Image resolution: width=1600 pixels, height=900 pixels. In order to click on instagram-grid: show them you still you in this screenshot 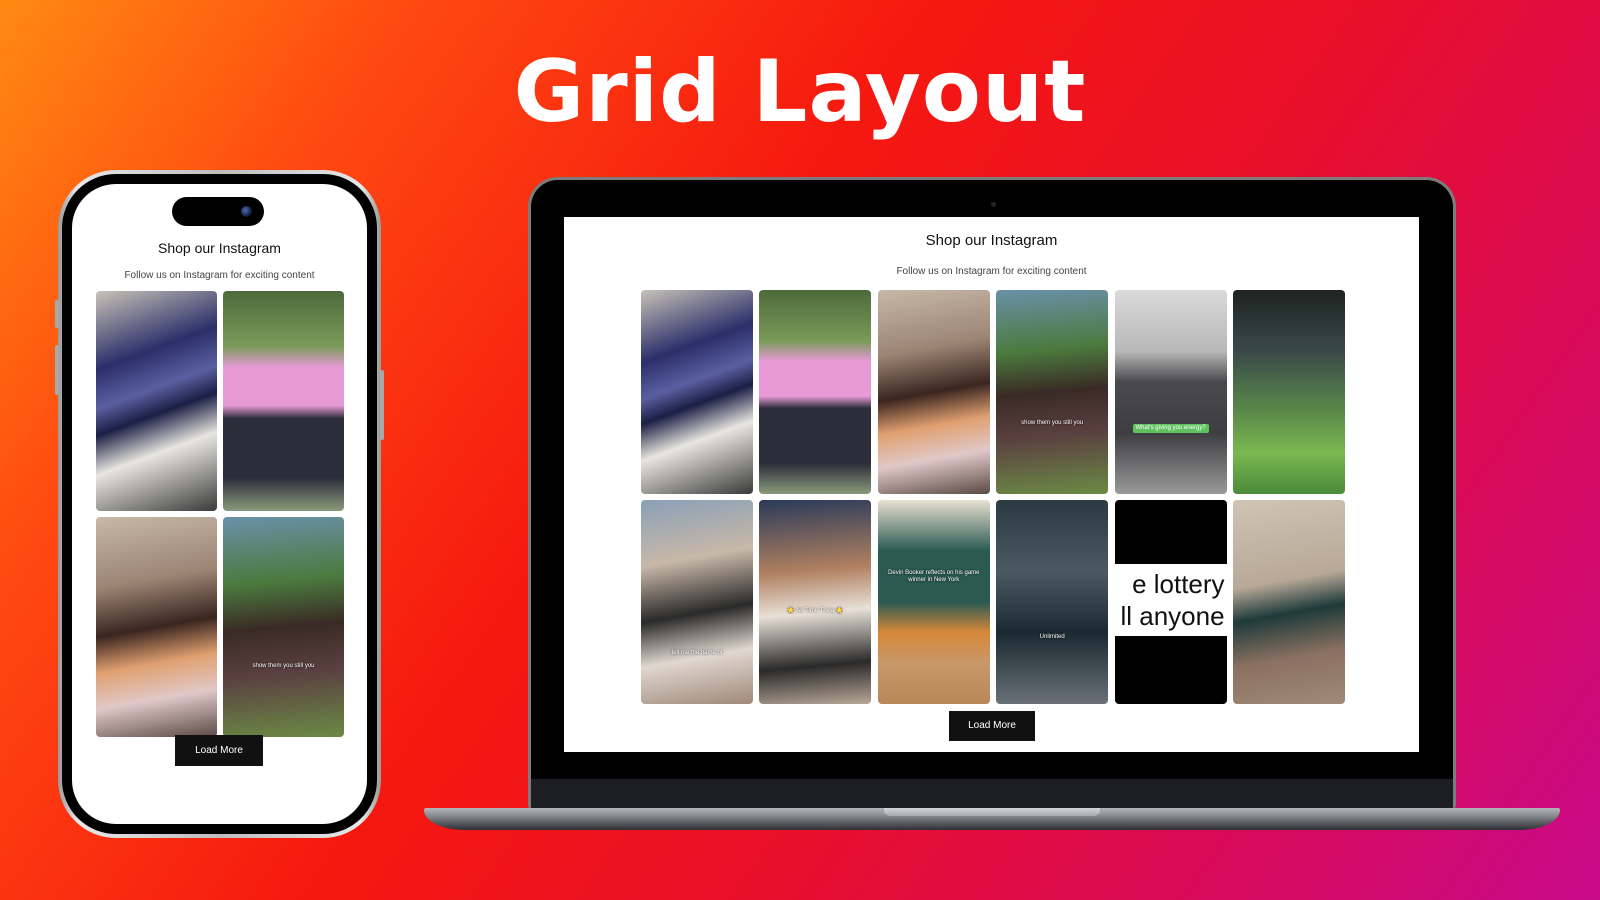, I will do `click(220, 514)`.